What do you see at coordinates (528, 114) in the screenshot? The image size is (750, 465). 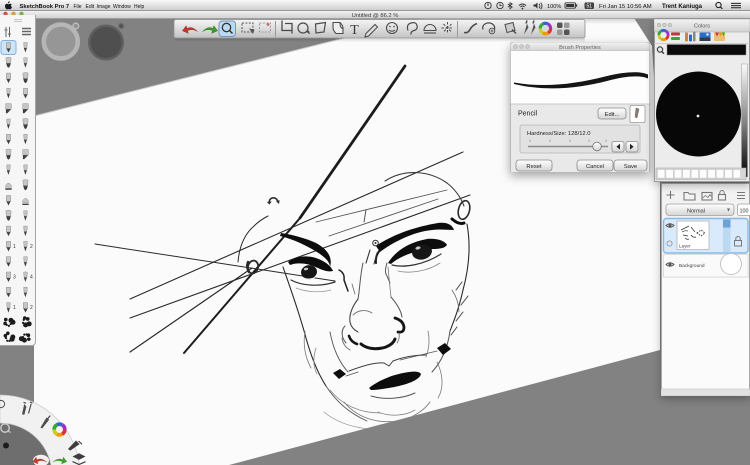 I see `svg-text: Pencil` at bounding box center [528, 114].